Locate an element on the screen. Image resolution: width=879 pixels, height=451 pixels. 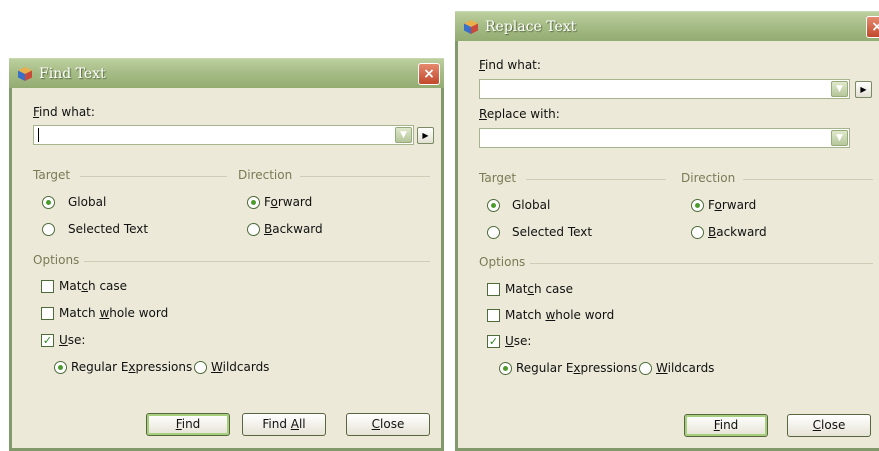
replace-dialog-titlebar: Replace Text × is located at coordinates (667, 26).